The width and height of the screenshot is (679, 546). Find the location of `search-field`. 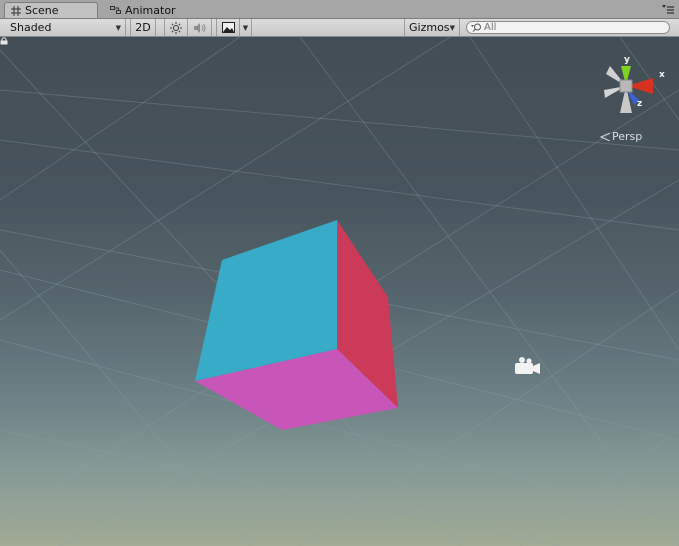

search-field is located at coordinates (568, 27).